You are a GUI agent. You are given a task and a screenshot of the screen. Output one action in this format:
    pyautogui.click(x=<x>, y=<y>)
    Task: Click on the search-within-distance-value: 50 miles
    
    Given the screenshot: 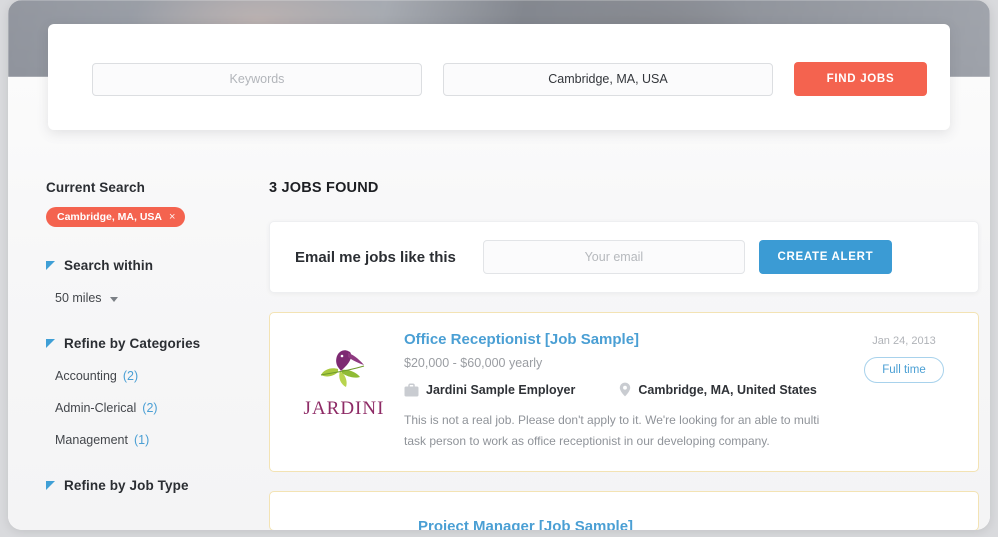 What is the action you would take?
    pyautogui.click(x=78, y=298)
    